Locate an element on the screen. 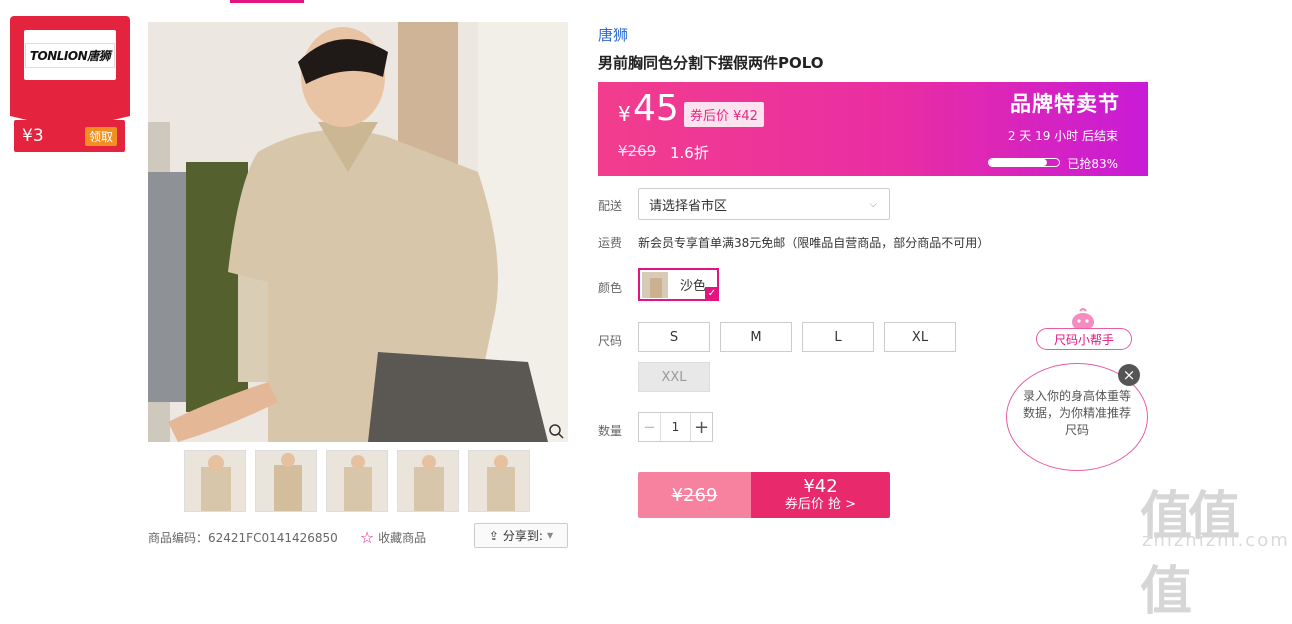 The height and width of the screenshot is (624, 1292). region-placeholder: 请选择省市区 is located at coordinates (688, 206).